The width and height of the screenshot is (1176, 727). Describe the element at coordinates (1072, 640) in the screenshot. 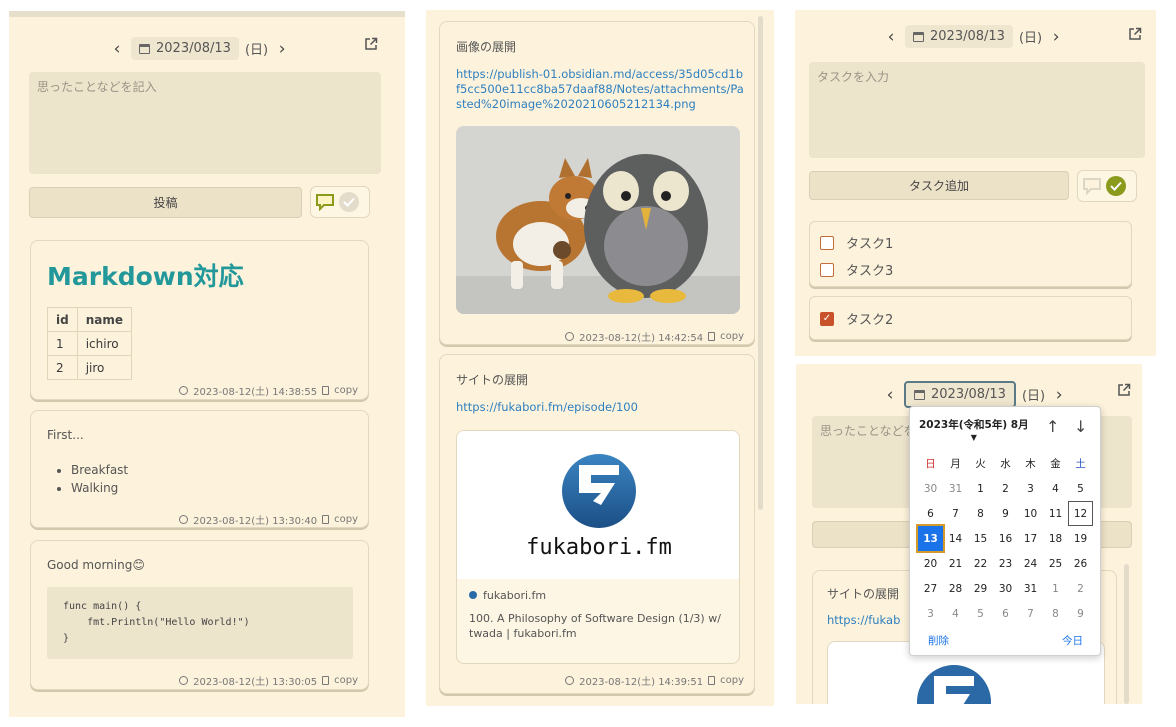

I see `today-button: 今日` at that location.